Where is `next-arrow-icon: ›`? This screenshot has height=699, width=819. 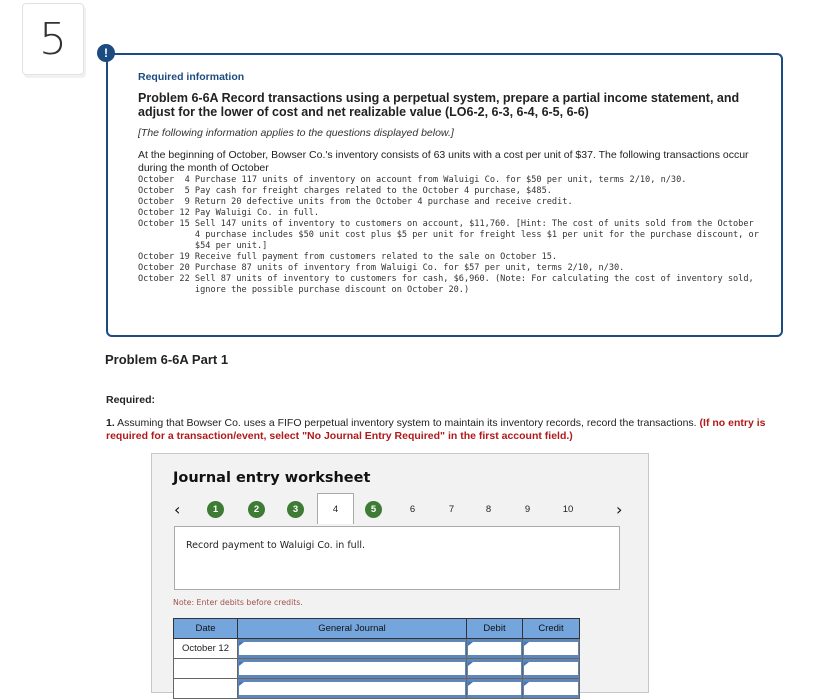 next-arrow-icon: › is located at coordinates (619, 509).